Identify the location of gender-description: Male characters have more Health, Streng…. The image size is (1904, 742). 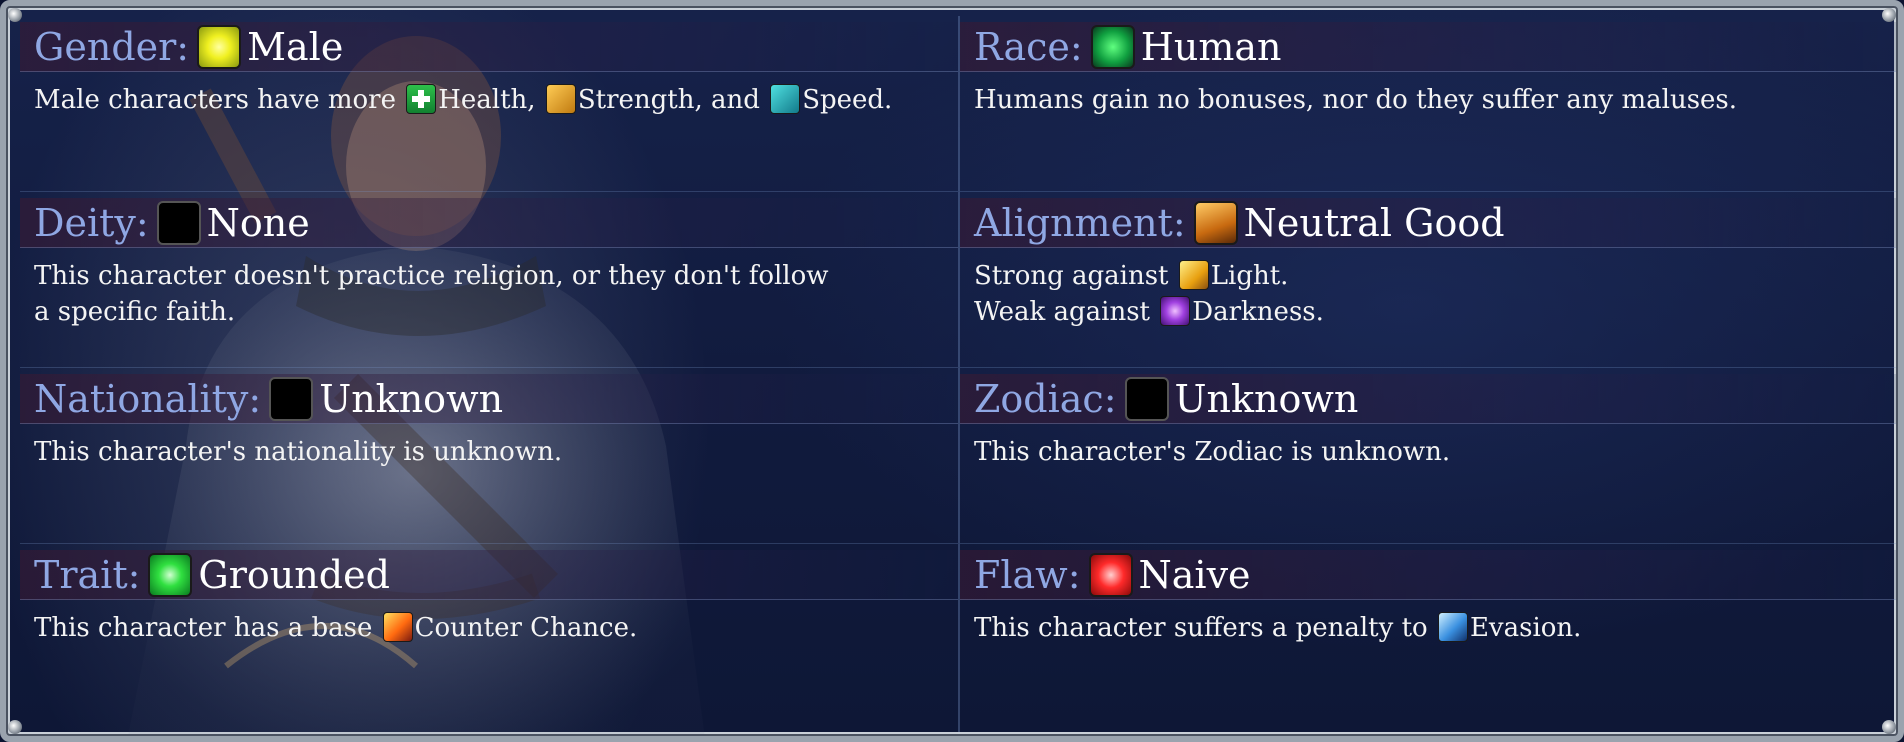
(491, 100).